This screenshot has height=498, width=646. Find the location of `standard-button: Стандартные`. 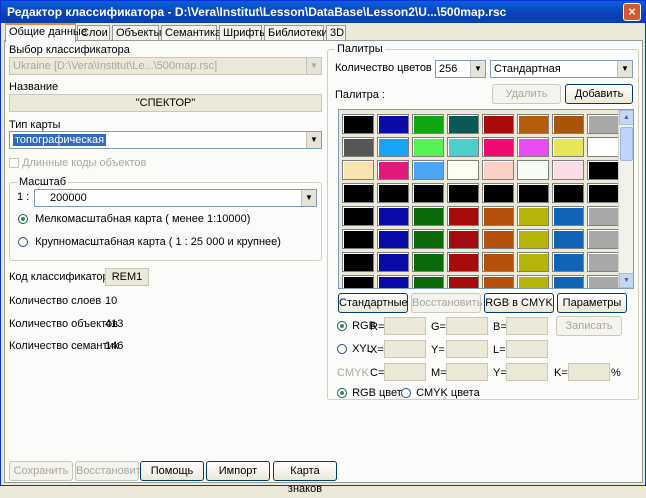

standard-button: Стандартные is located at coordinates (373, 303).